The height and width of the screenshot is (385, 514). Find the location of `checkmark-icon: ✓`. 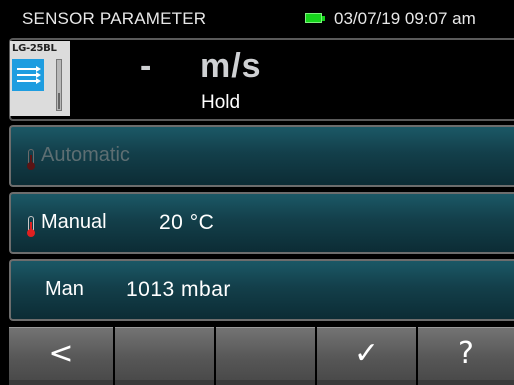

checkmark-icon: ✓ is located at coordinates (366, 353).